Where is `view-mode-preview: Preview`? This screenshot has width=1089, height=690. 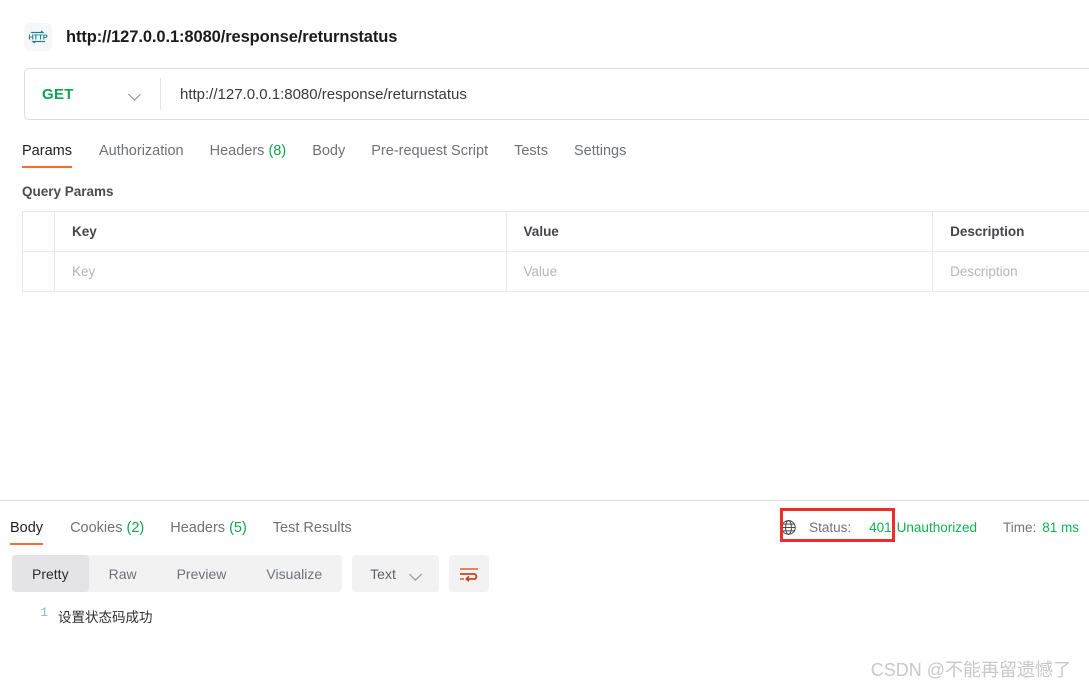
view-mode-preview: Preview is located at coordinates (202, 573).